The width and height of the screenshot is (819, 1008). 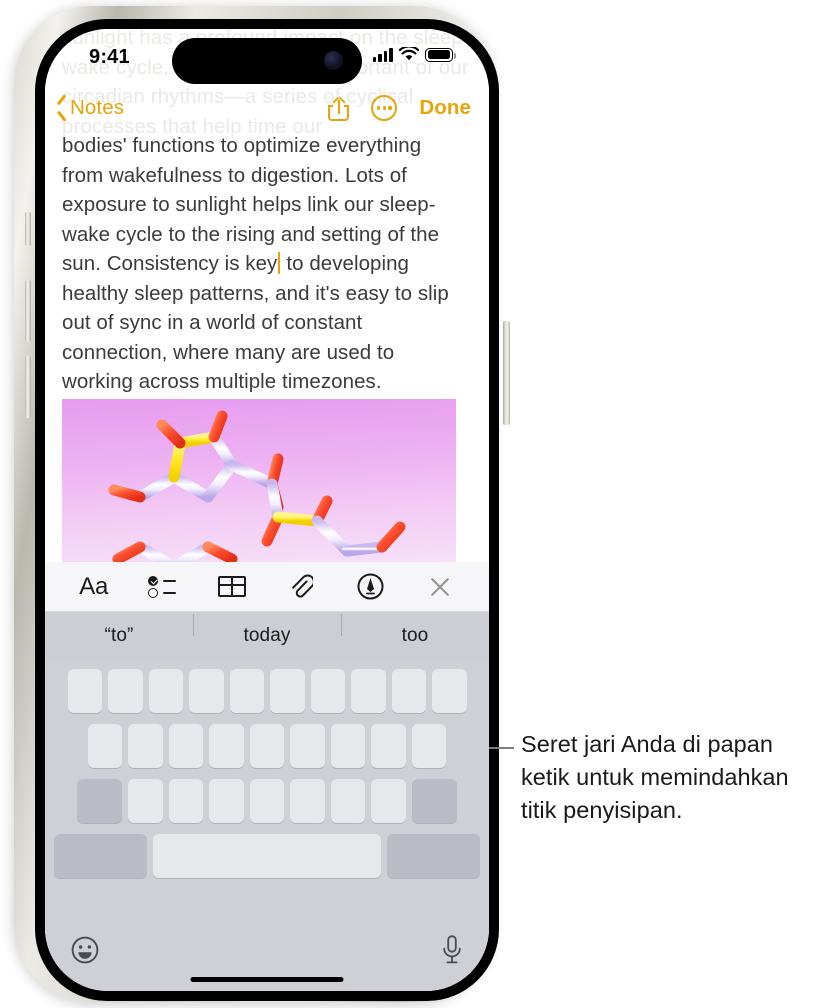 What do you see at coordinates (434, 801) in the screenshot?
I see `delete-key` at bounding box center [434, 801].